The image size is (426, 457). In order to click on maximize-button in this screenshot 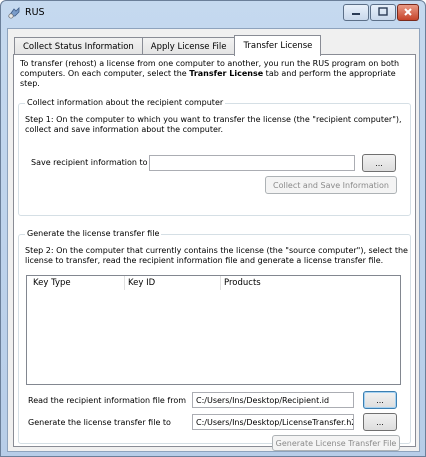, I will do `click(383, 12)`.